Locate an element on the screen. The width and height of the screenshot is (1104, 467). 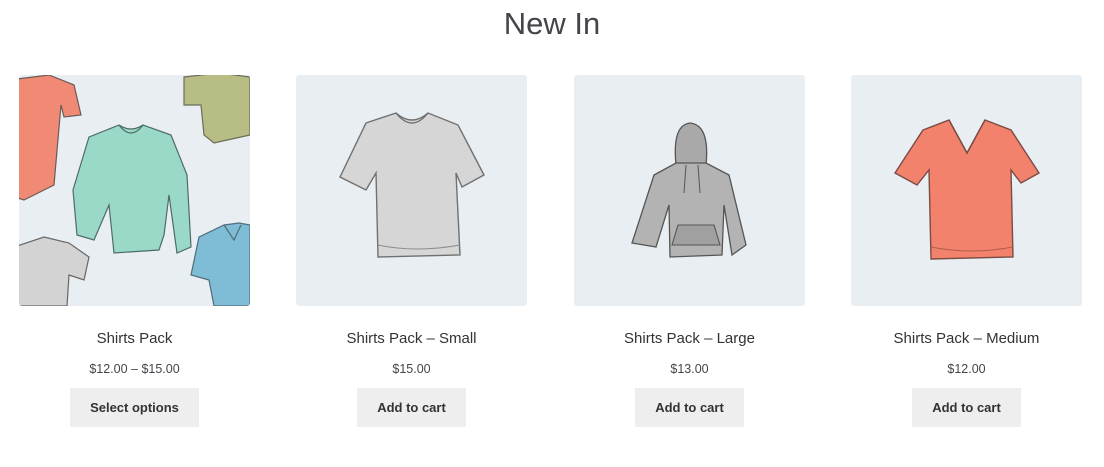
coral-vneck-tshirt-illustration-icon is located at coordinates (967, 189).